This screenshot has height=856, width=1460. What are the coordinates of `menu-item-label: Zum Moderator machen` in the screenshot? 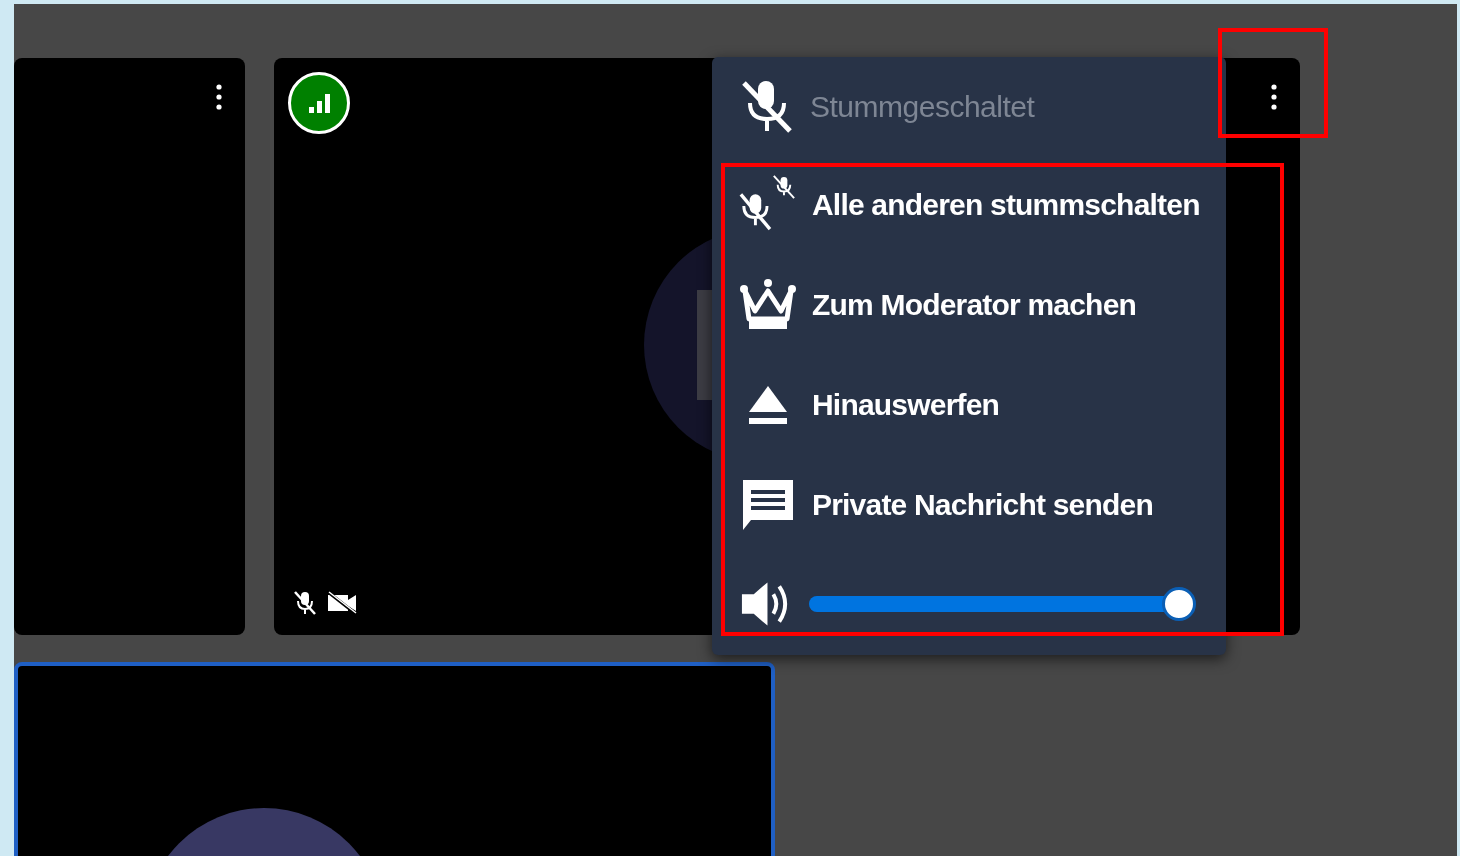 It's located at (974, 304).